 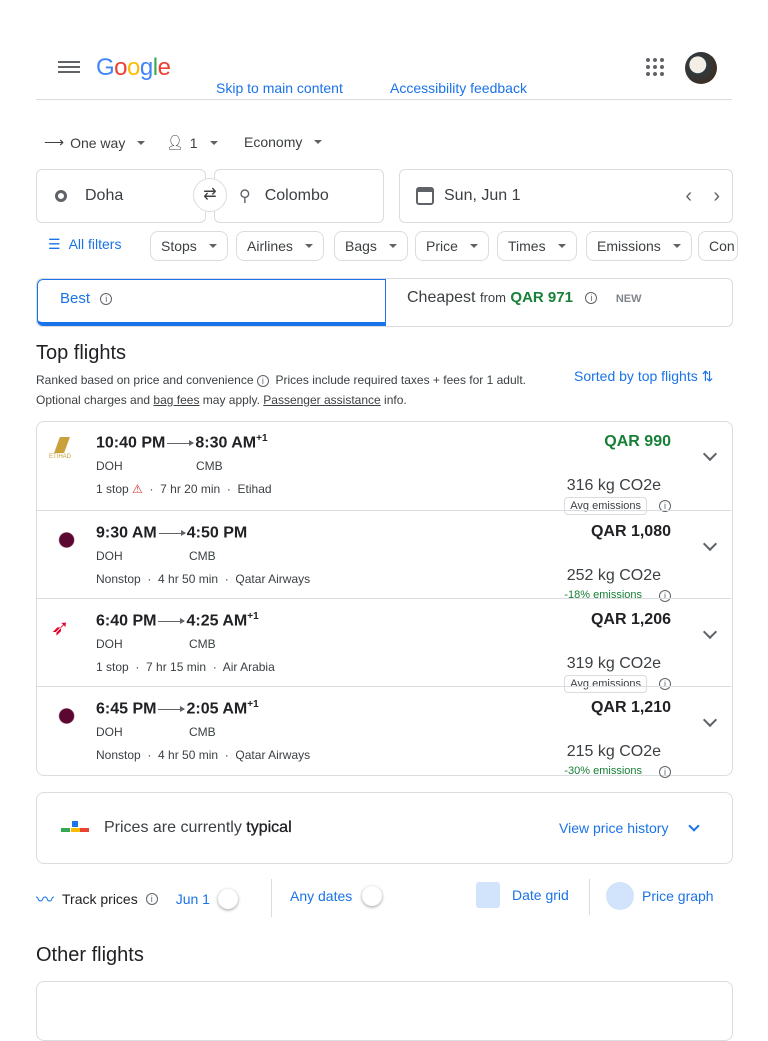 I want to click on price-graph-icon, so click(x=620, y=896).